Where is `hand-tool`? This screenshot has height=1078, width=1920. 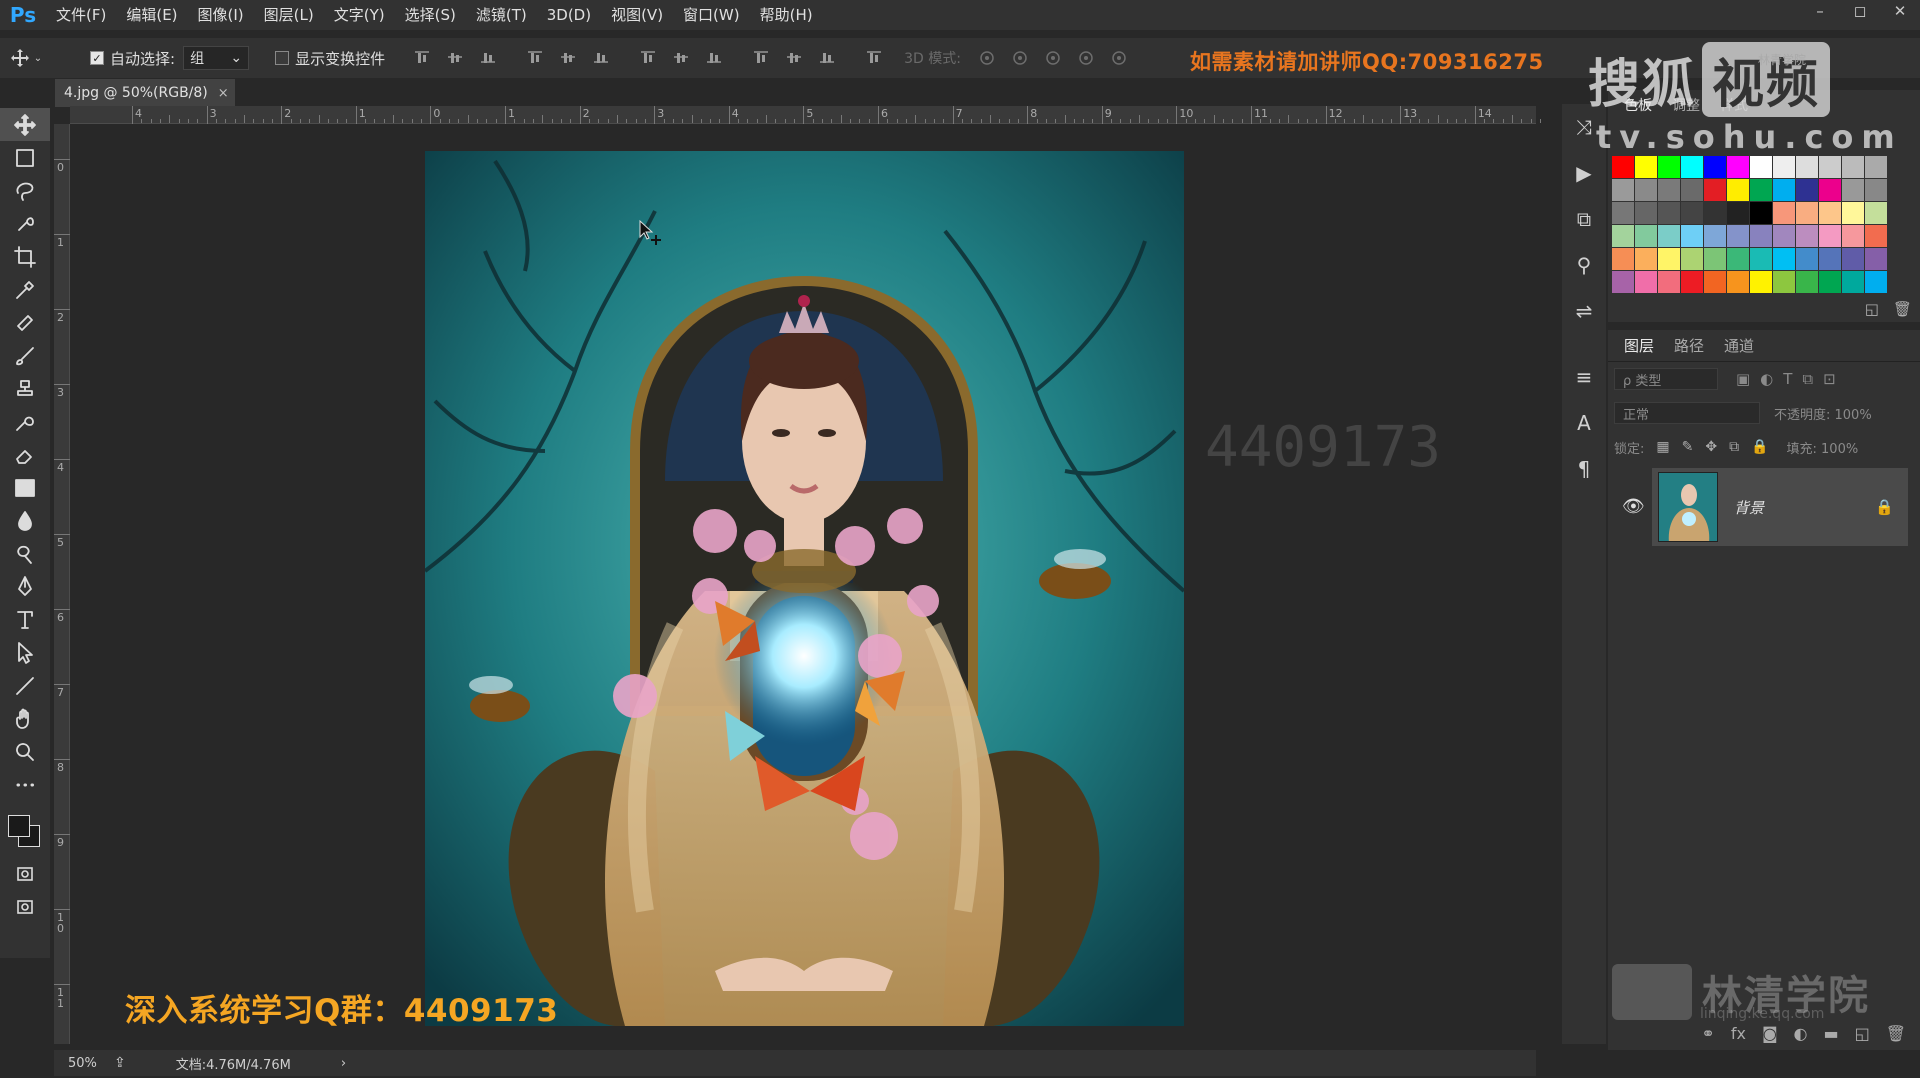 hand-tool is located at coordinates (25, 718).